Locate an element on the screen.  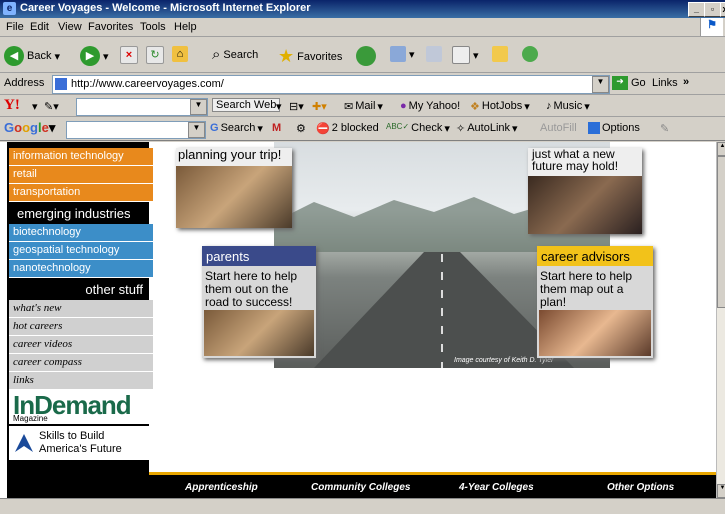
yahoo-search-dropdown-icon: ▼ is located at coordinates (198, 107).